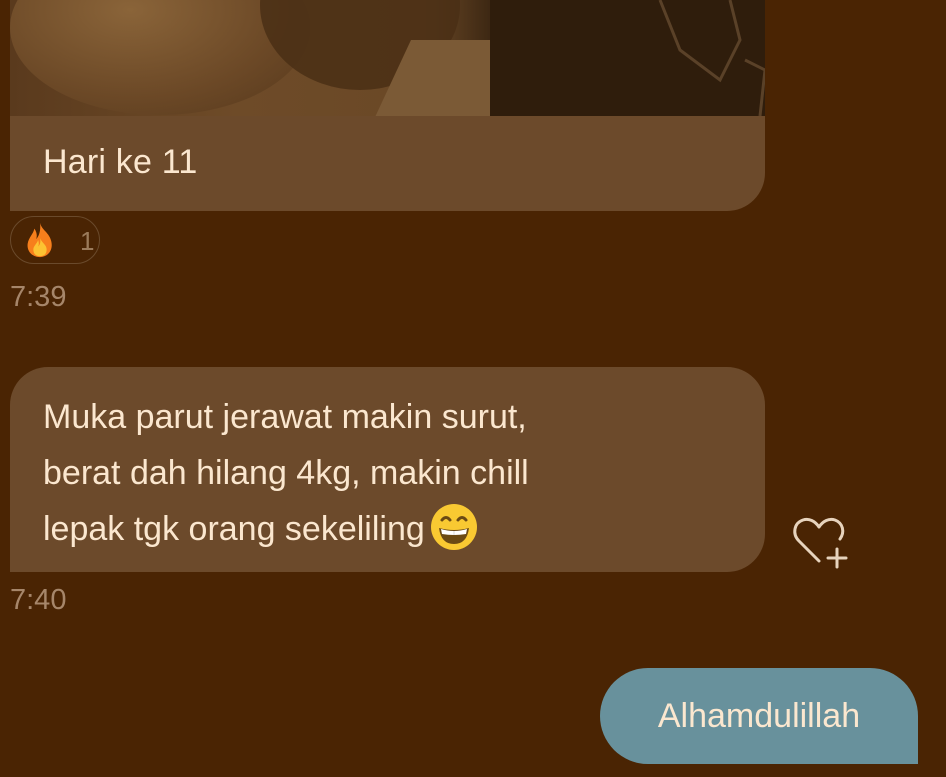 This screenshot has height=777, width=946. Describe the element at coordinates (285, 417) in the screenshot. I see `message-line: Muka parut jerawat makin surut,` at that location.